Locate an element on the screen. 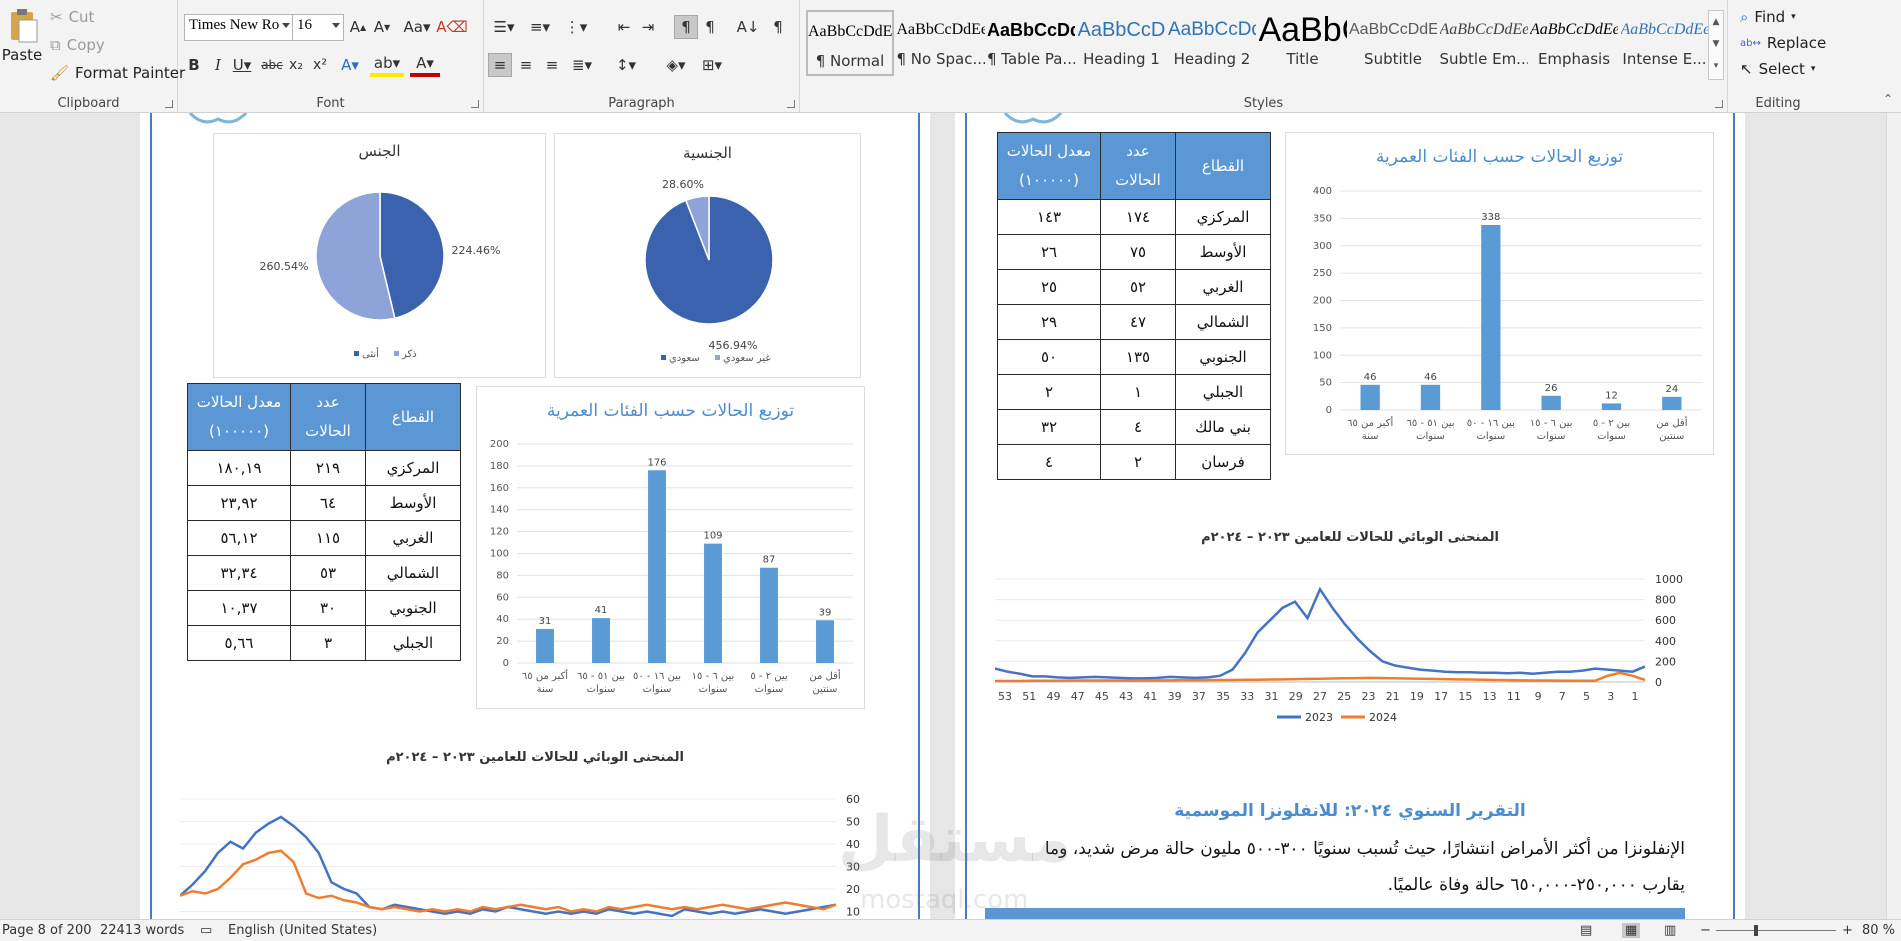 The height and width of the screenshot is (941, 1901). zoom-slider-thumb is located at coordinates (1755, 930).